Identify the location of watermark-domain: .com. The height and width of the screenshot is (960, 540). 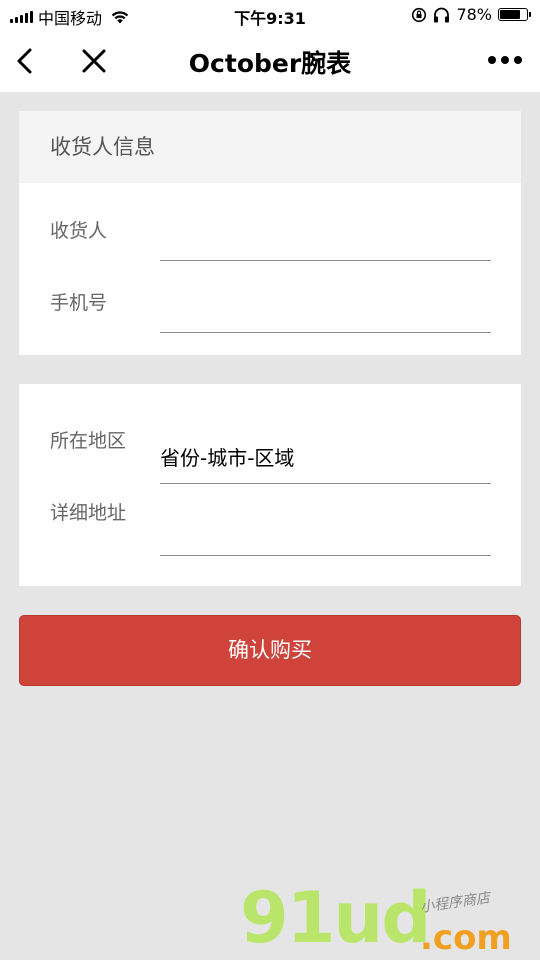
(466, 938).